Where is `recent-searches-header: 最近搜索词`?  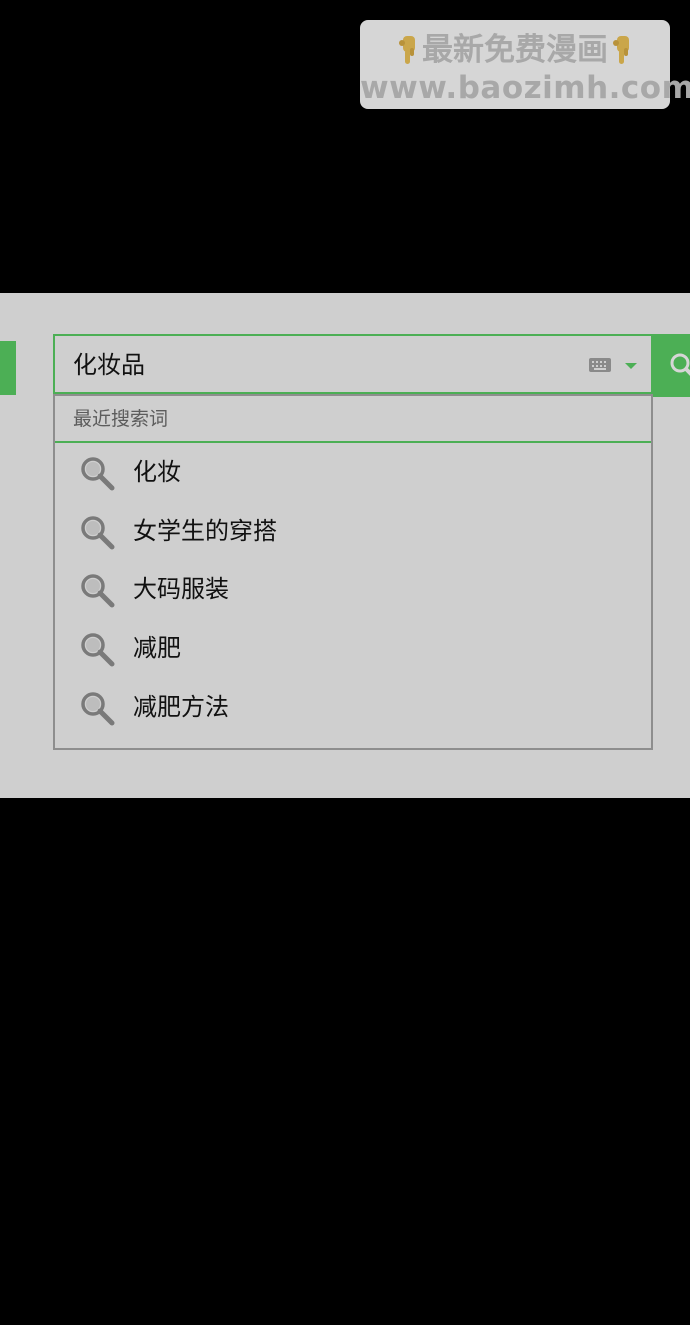 recent-searches-header: 最近搜索词 is located at coordinates (353, 419).